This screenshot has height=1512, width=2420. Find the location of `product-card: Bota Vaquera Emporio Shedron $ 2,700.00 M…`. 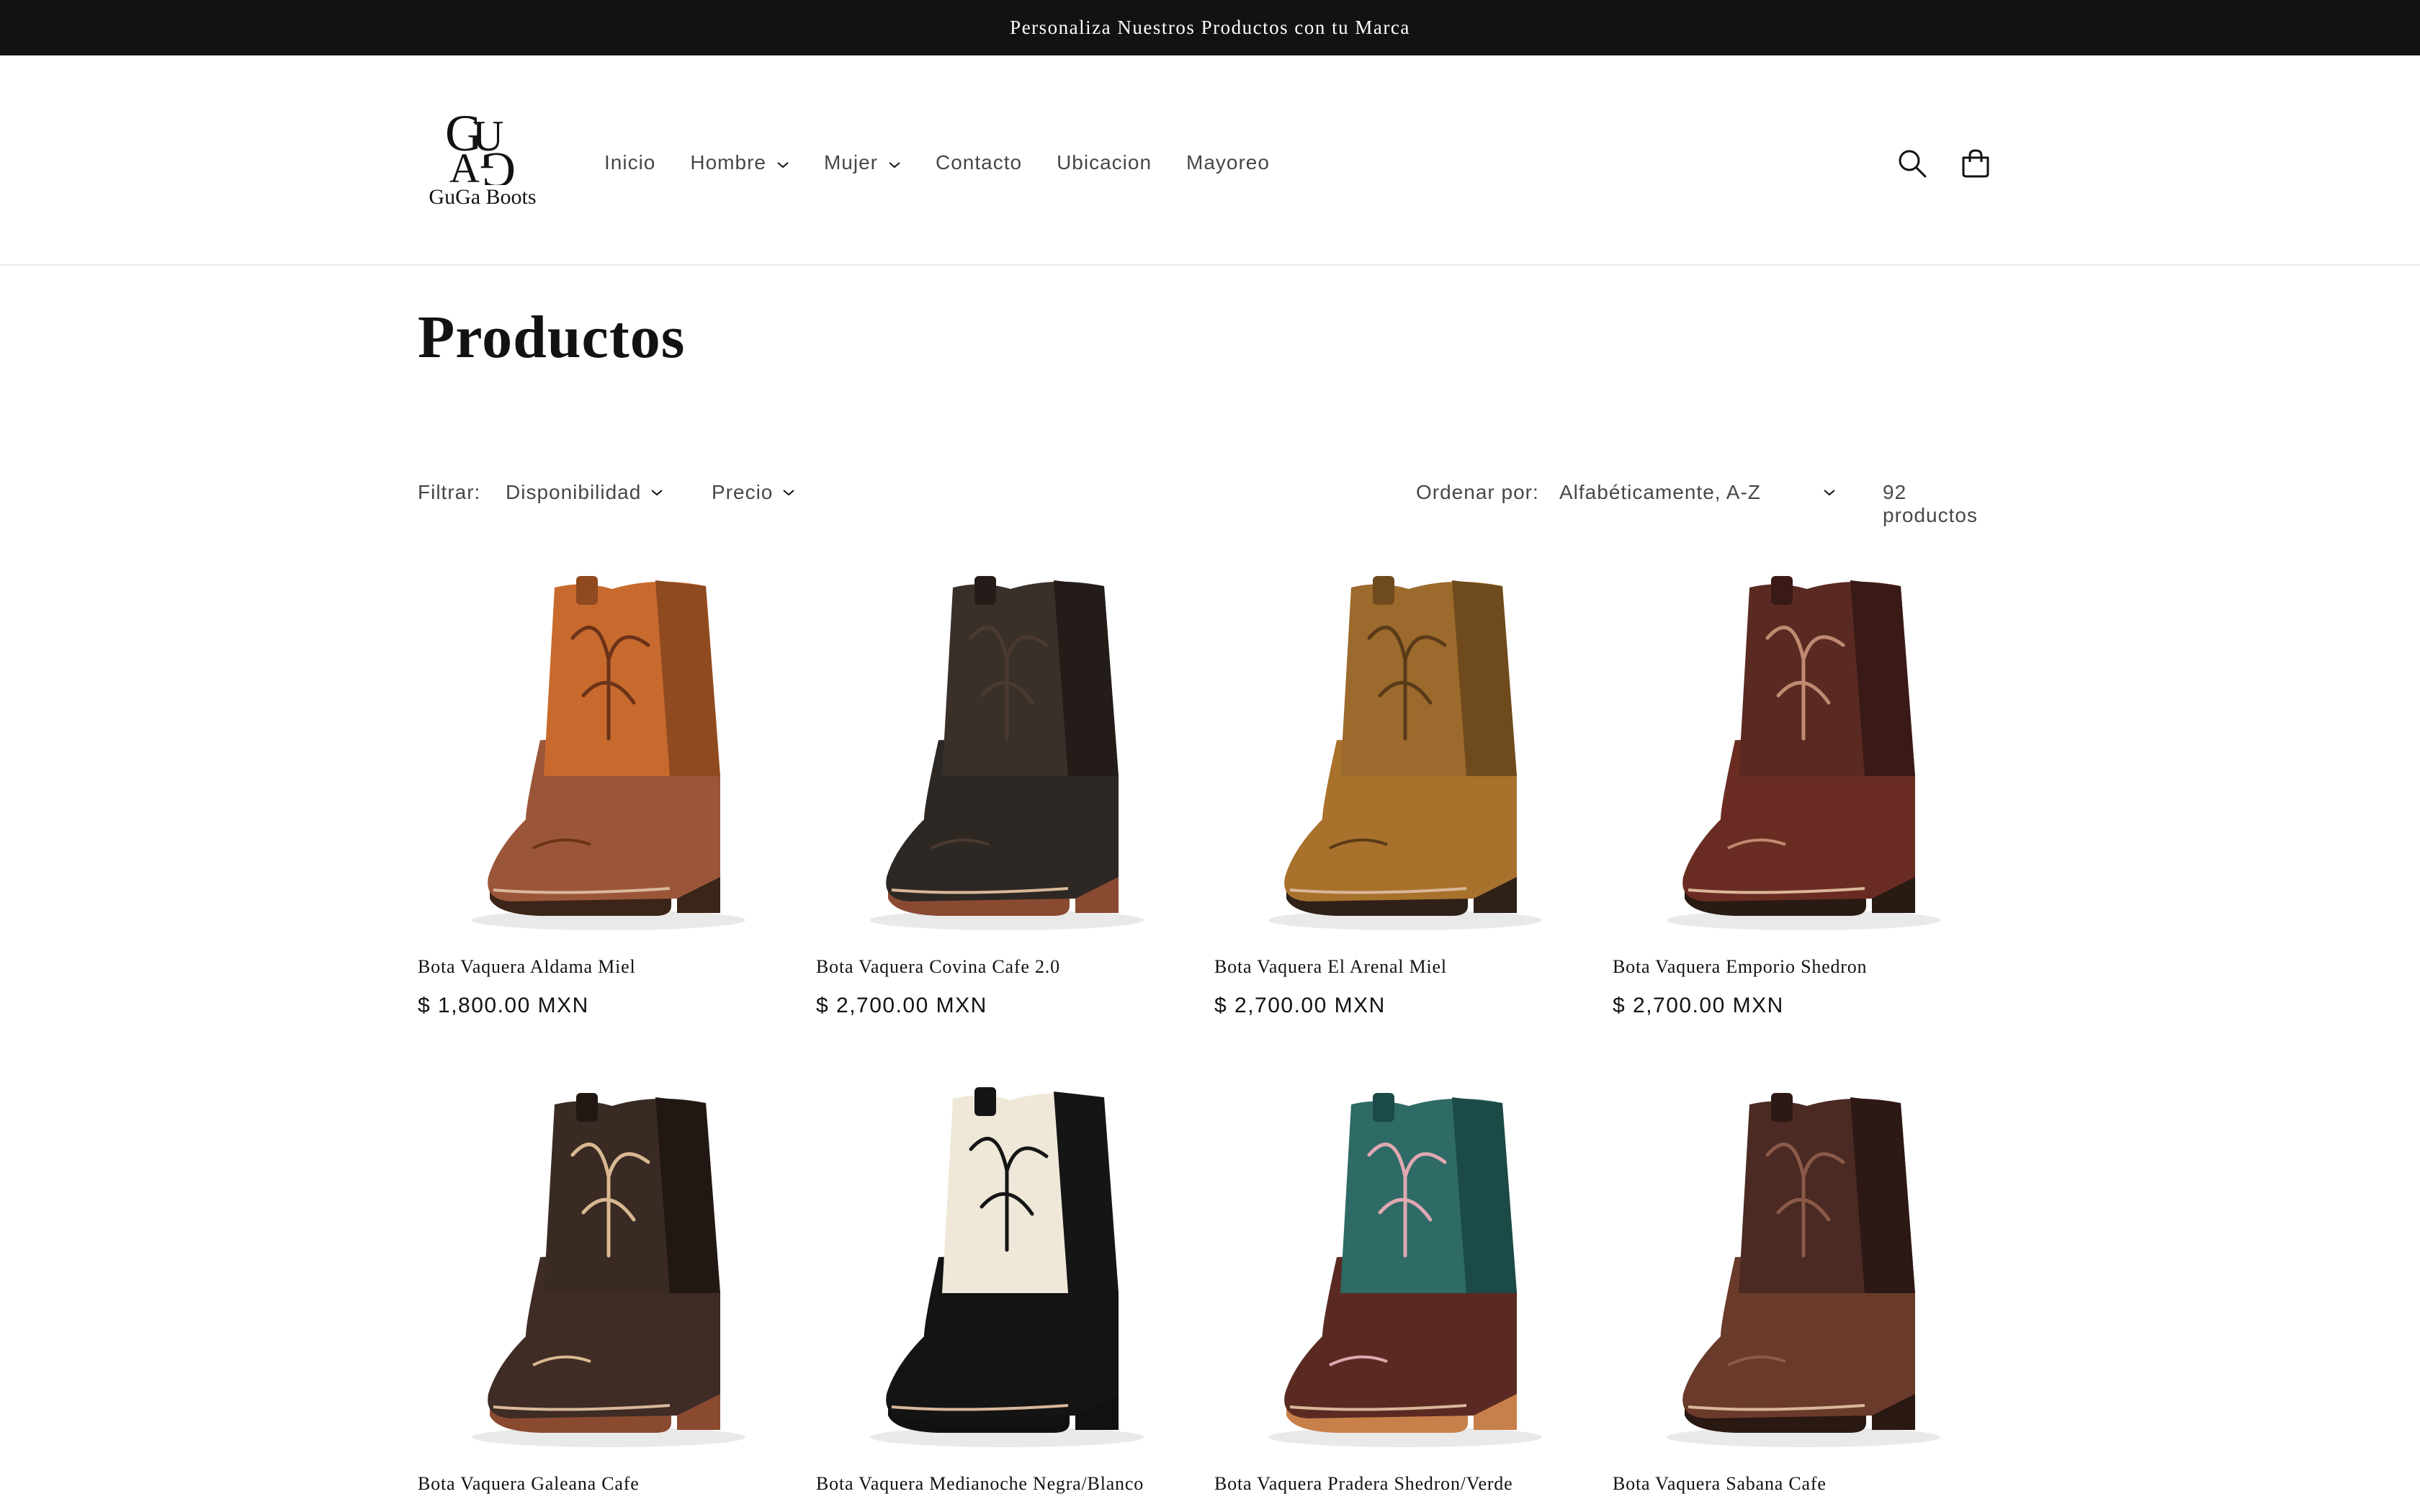

product-card: Bota Vaquera Emporio Shedron $ 2,700.00 M… is located at coordinates (1804, 789).